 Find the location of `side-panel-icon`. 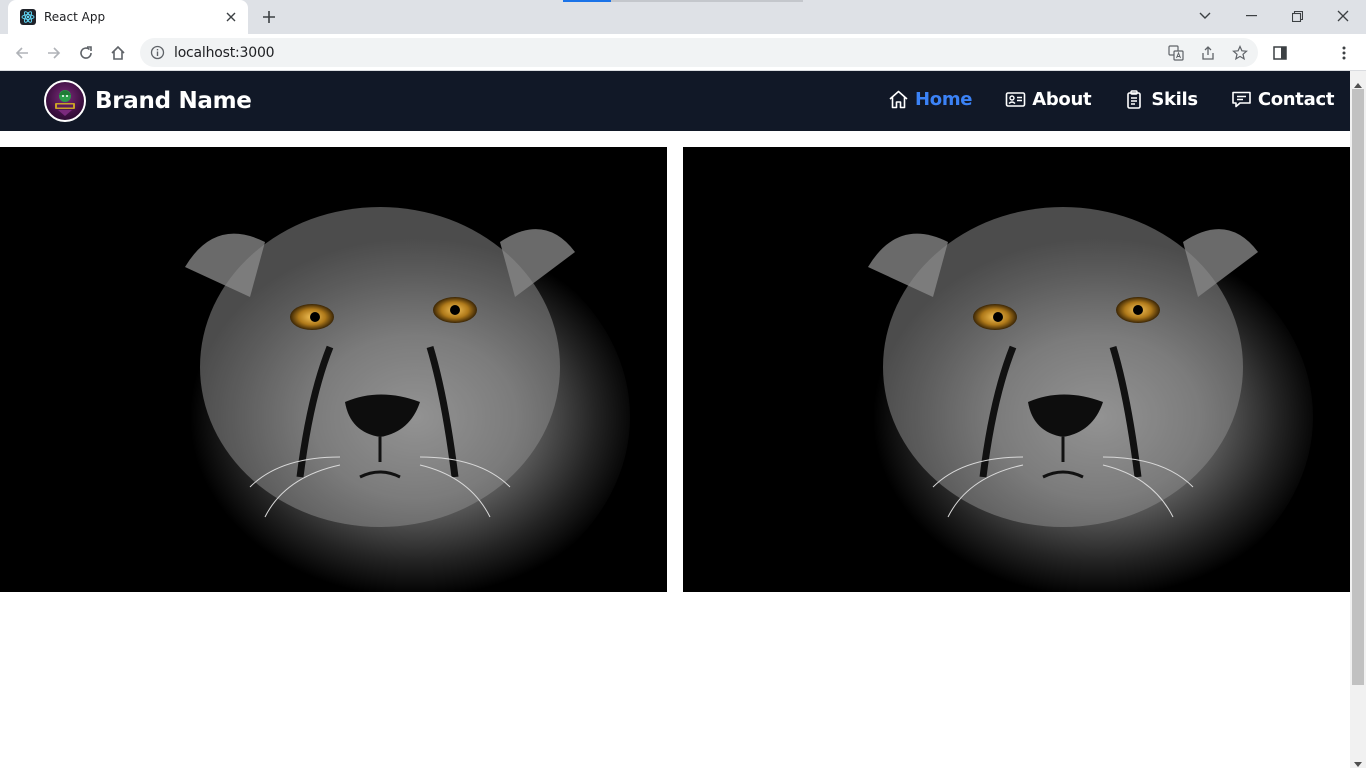

side-panel-icon is located at coordinates (1280, 53).